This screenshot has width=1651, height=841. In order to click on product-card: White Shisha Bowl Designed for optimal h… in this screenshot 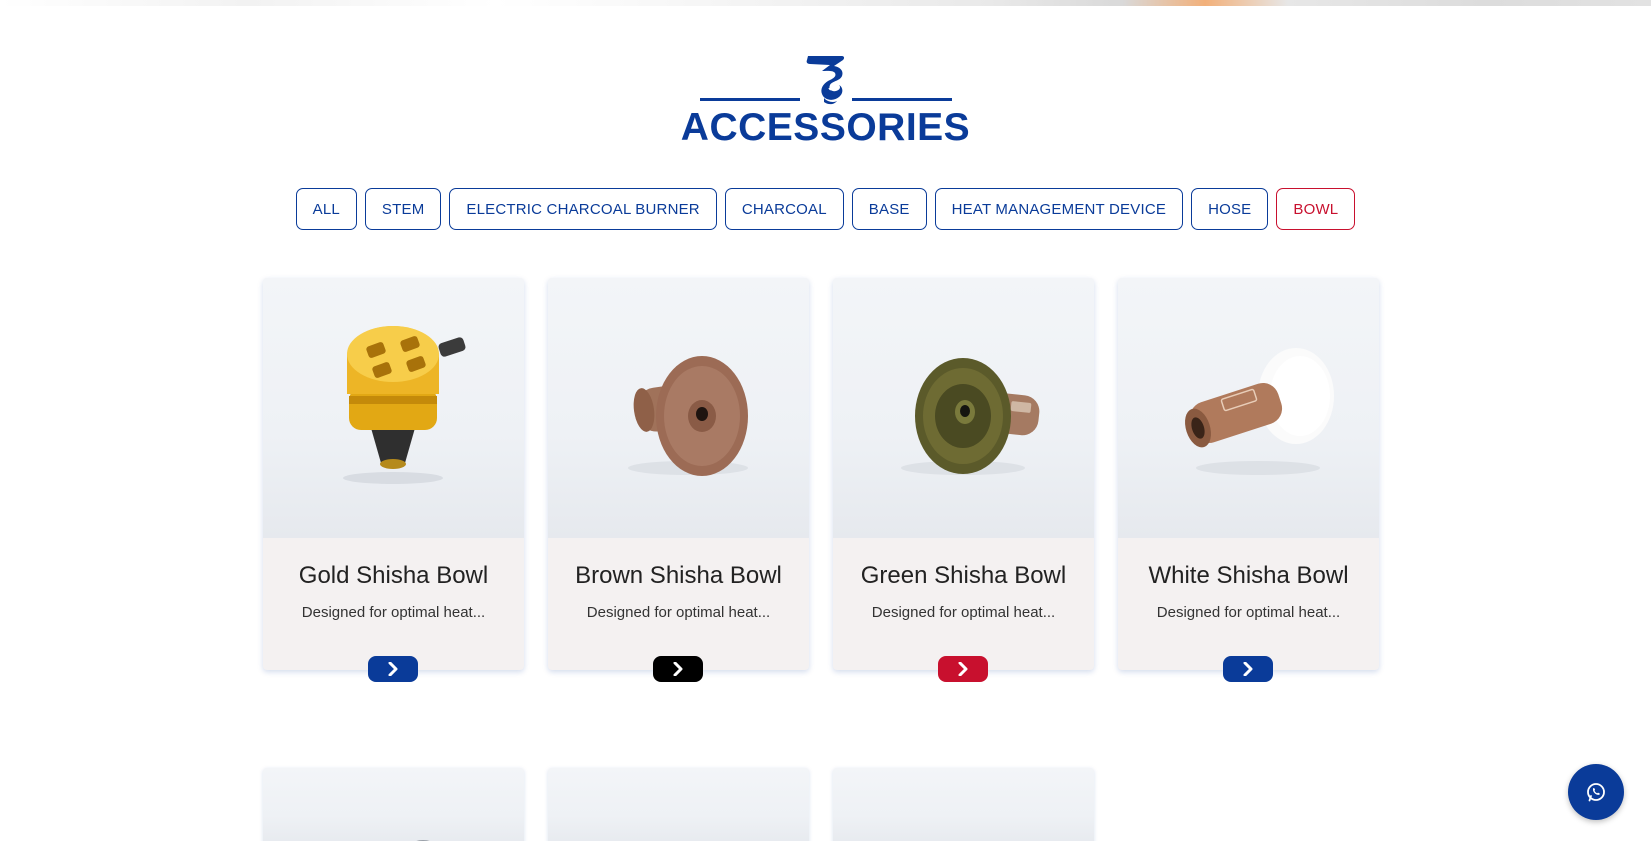, I will do `click(1248, 480)`.